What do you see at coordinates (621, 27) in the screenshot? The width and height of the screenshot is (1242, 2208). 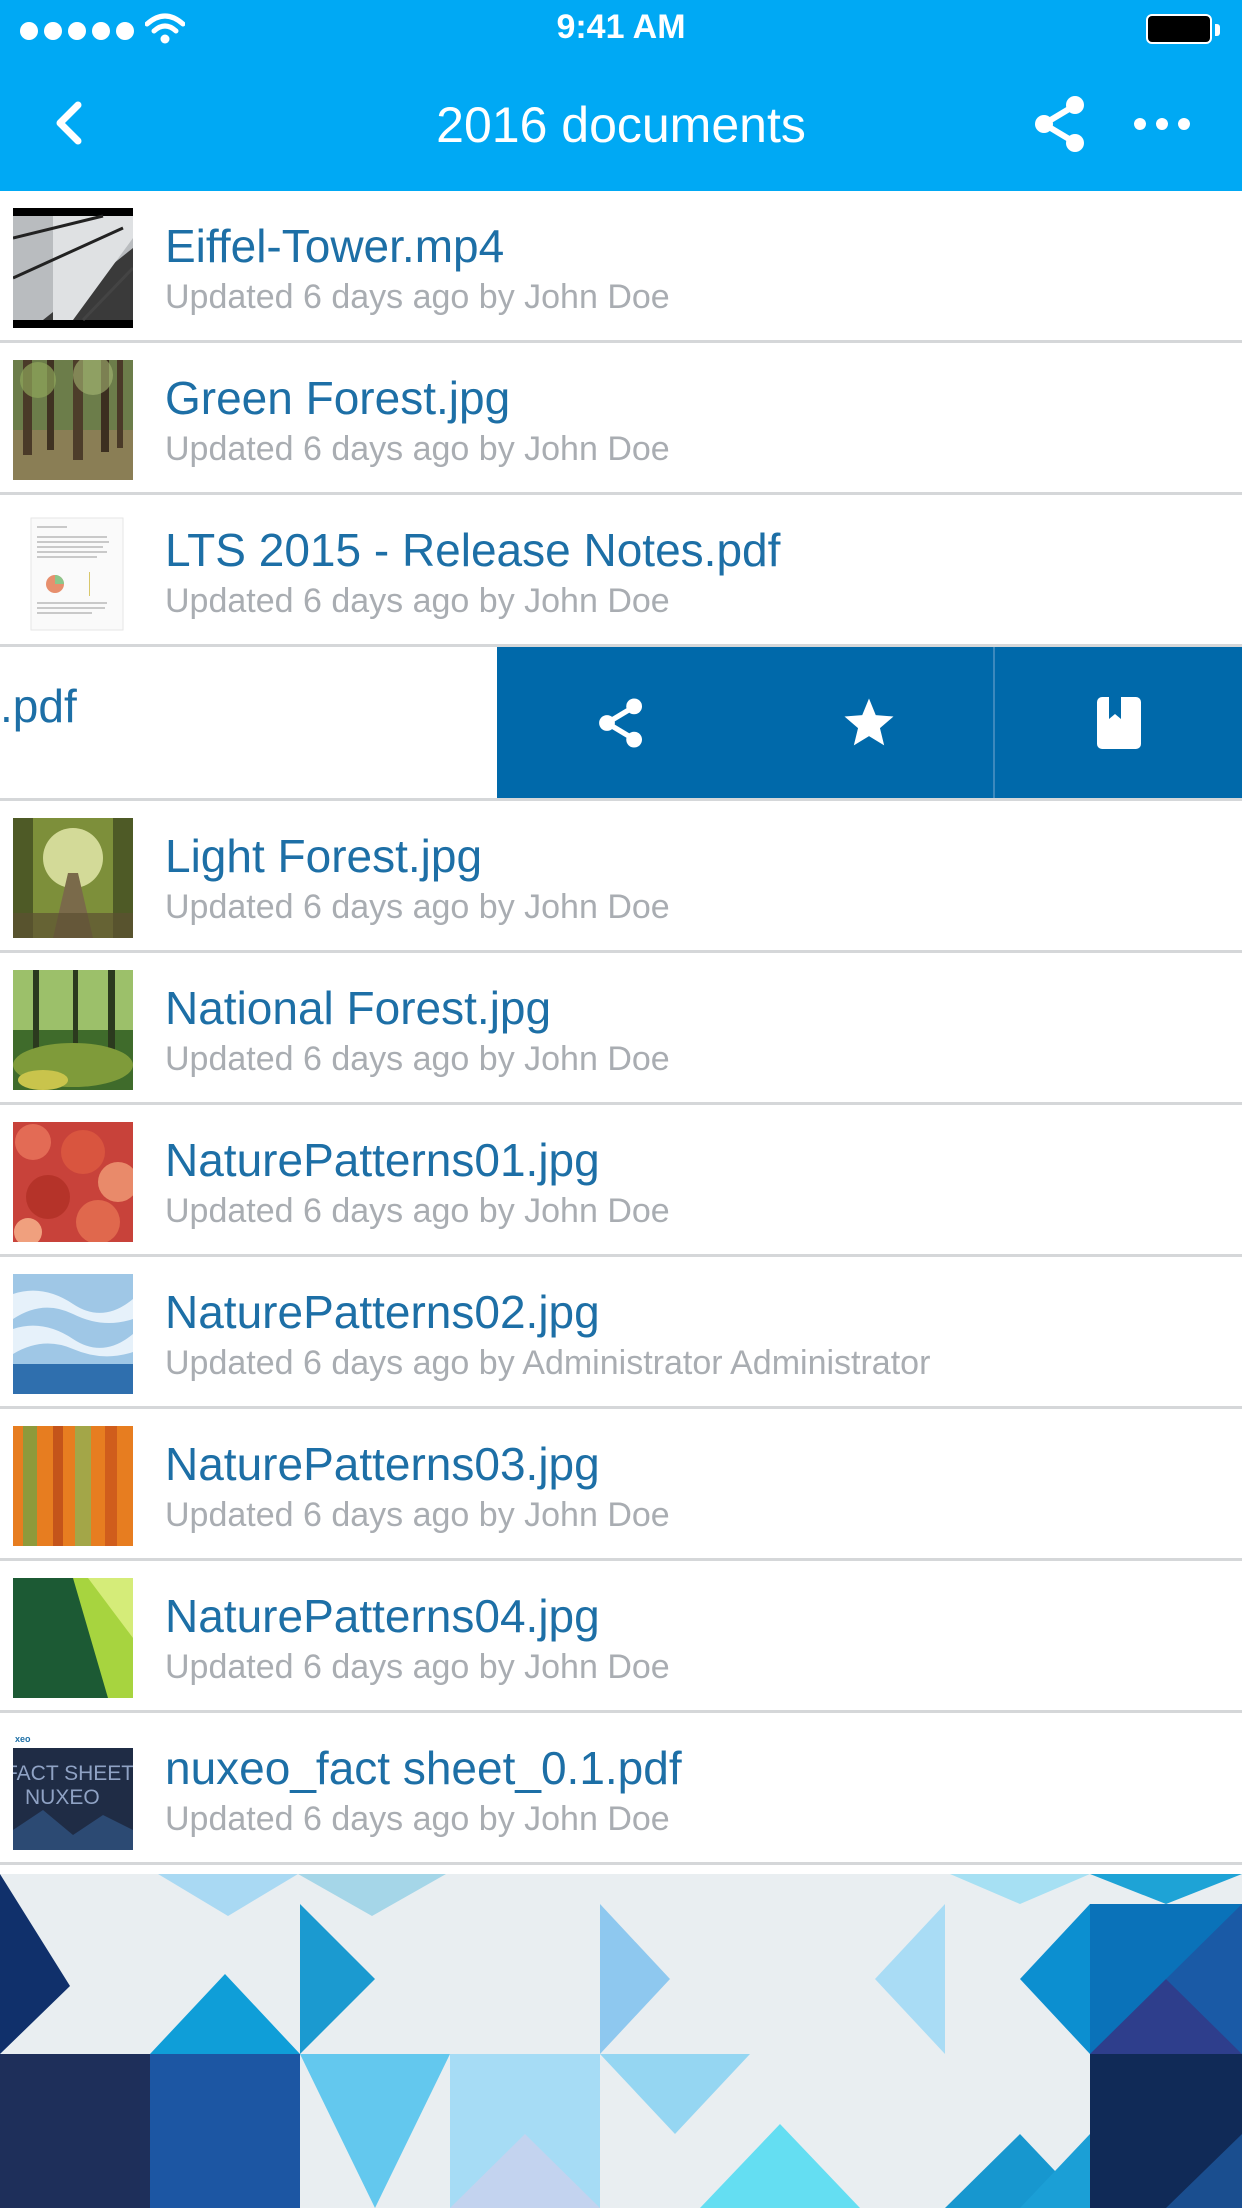 I see `status-time: 9:41 AM` at bounding box center [621, 27].